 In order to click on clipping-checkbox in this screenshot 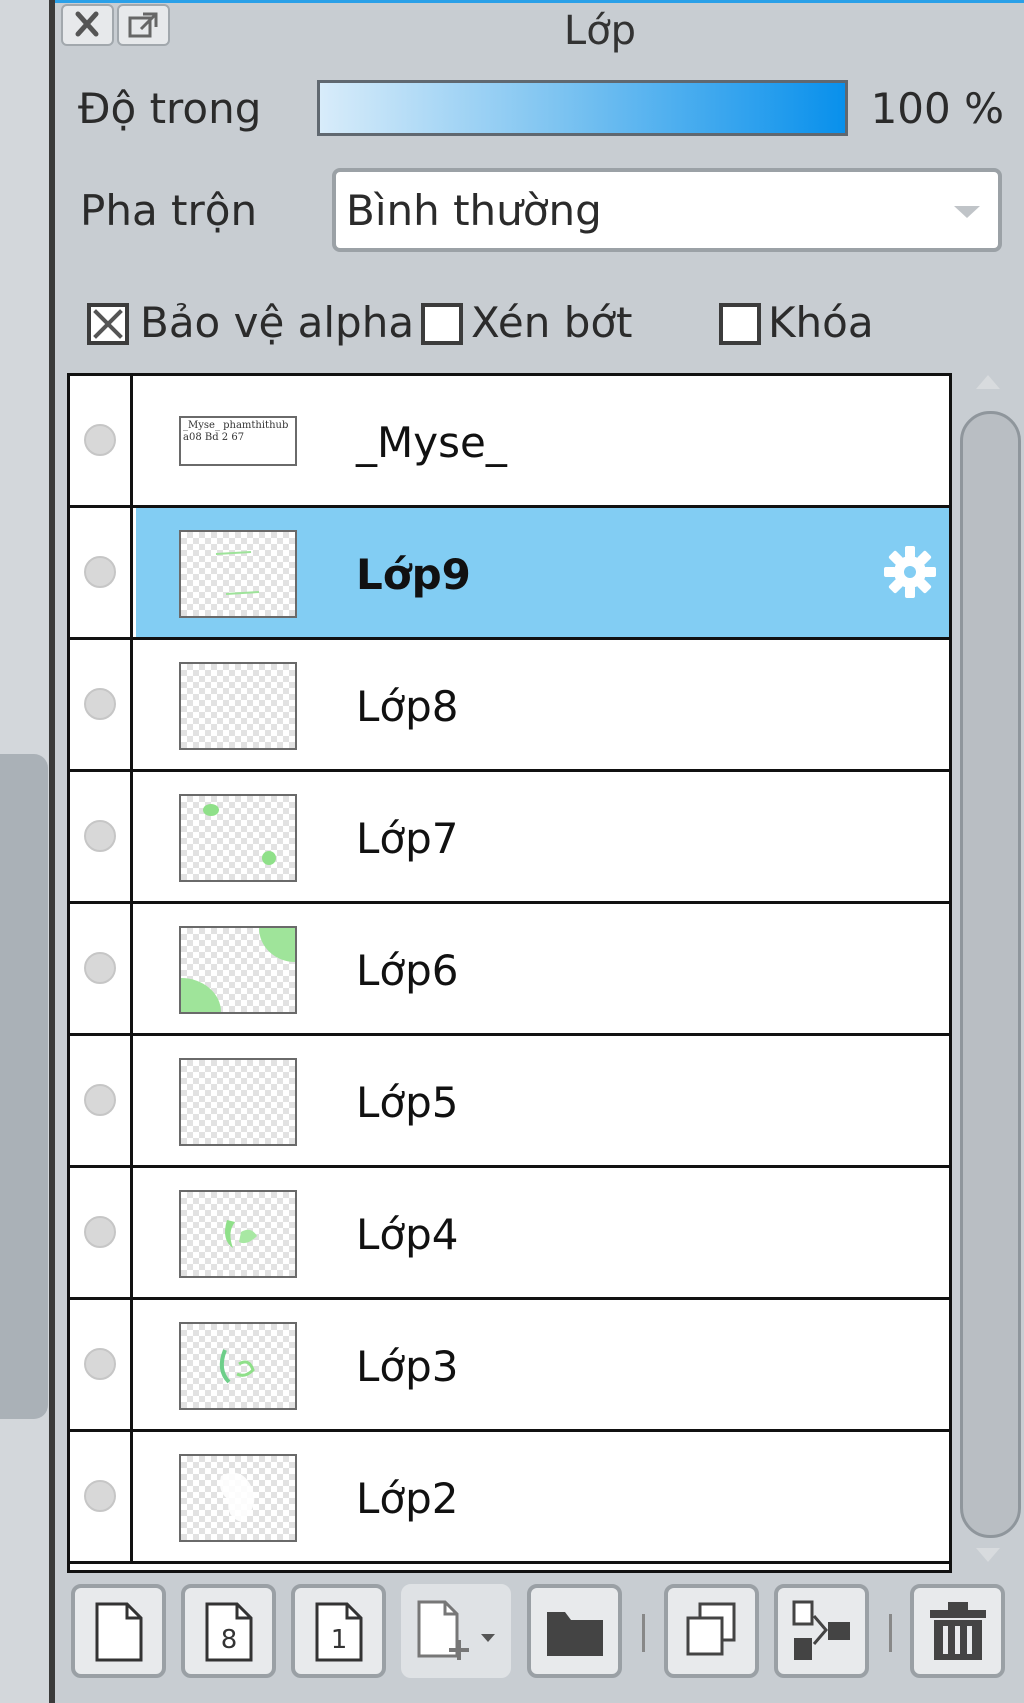, I will do `click(442, 324)`.